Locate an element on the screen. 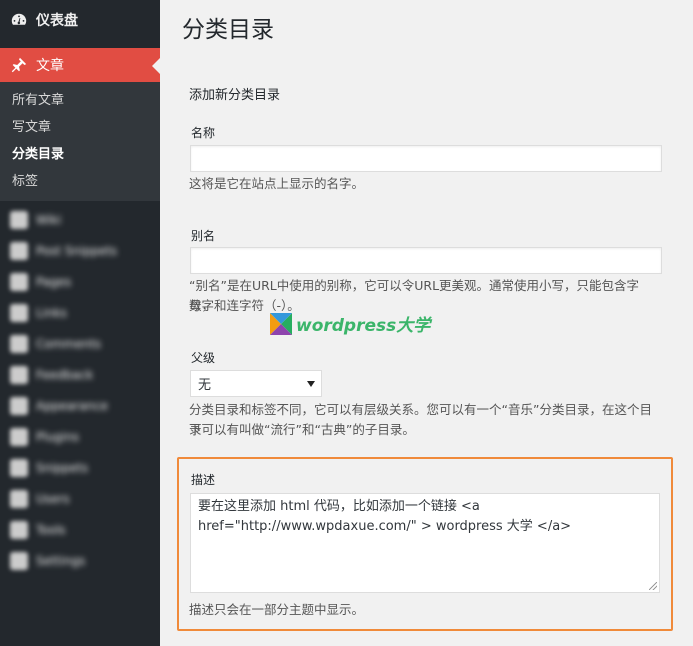 Image resolution: width=693 pixels, height=646 pixels. menu-dashboard-label: 仪表盘 is located at coordinates (57, 21).